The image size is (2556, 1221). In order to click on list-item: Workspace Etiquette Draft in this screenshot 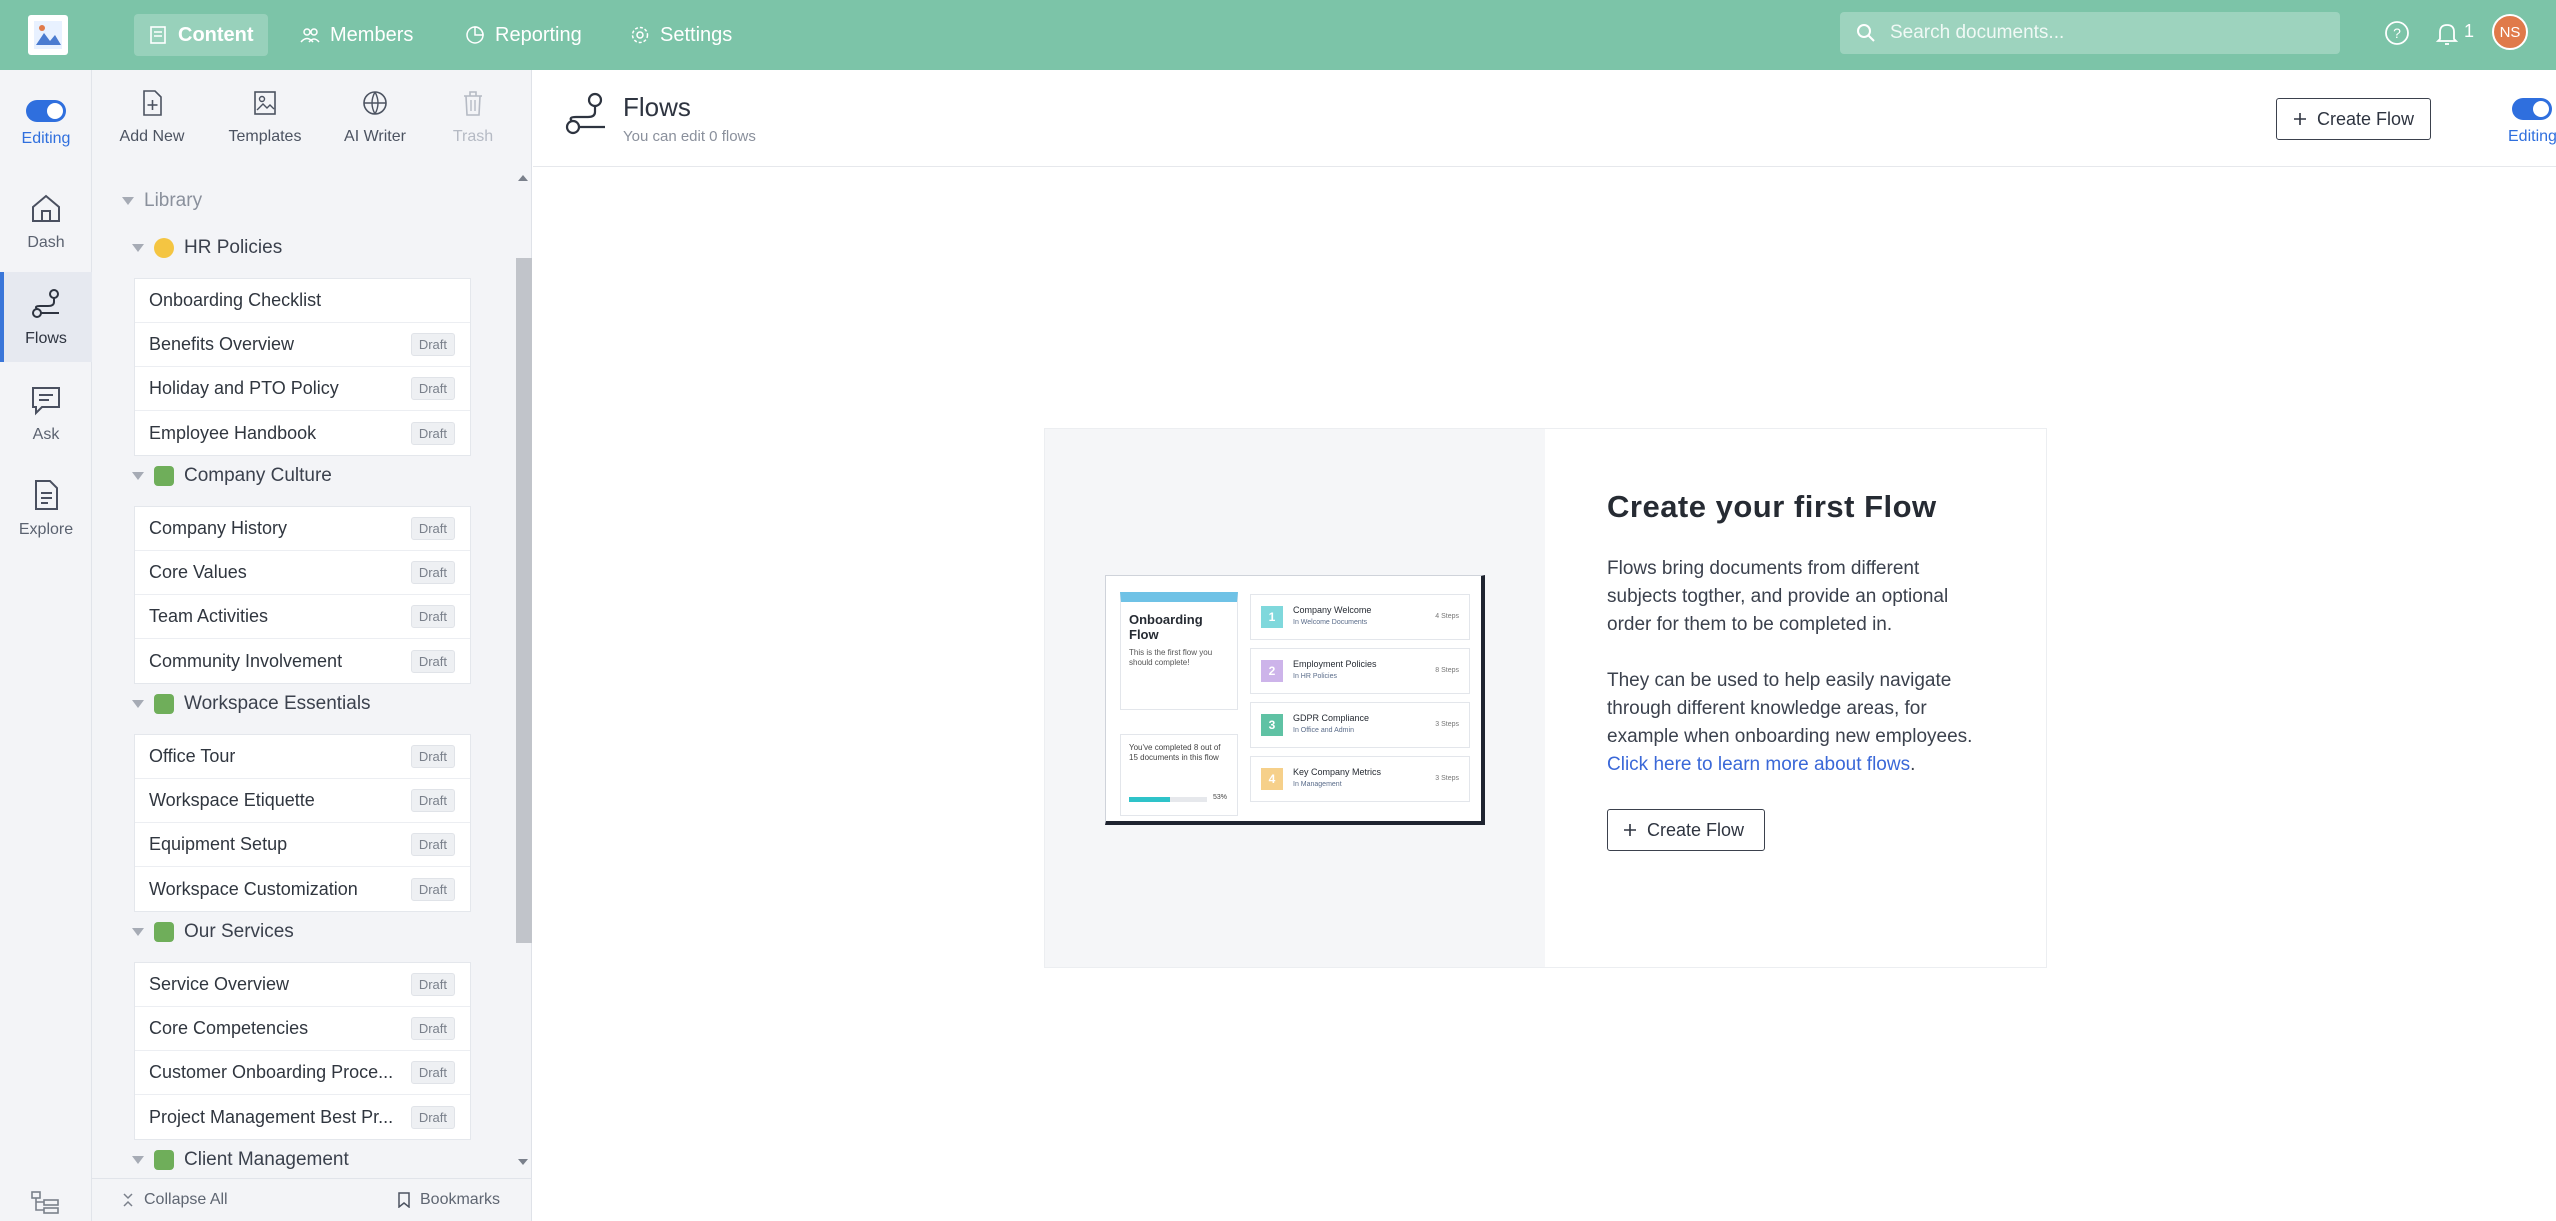, I will do `click(302, 801)`.